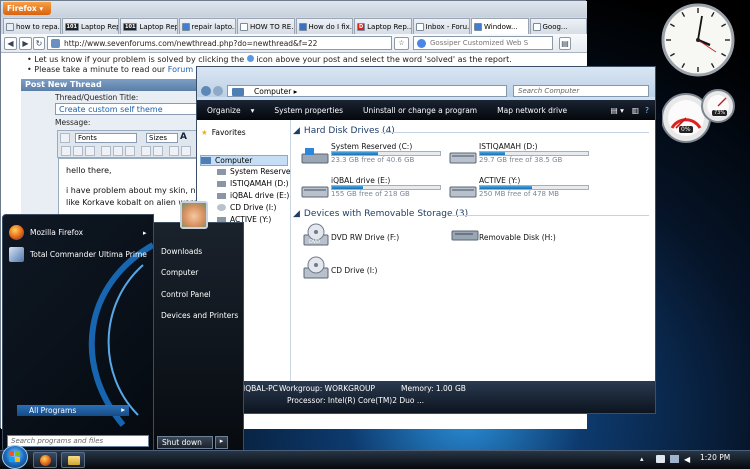  I want to click on taskbar-explorer-button, so click(73, 460).